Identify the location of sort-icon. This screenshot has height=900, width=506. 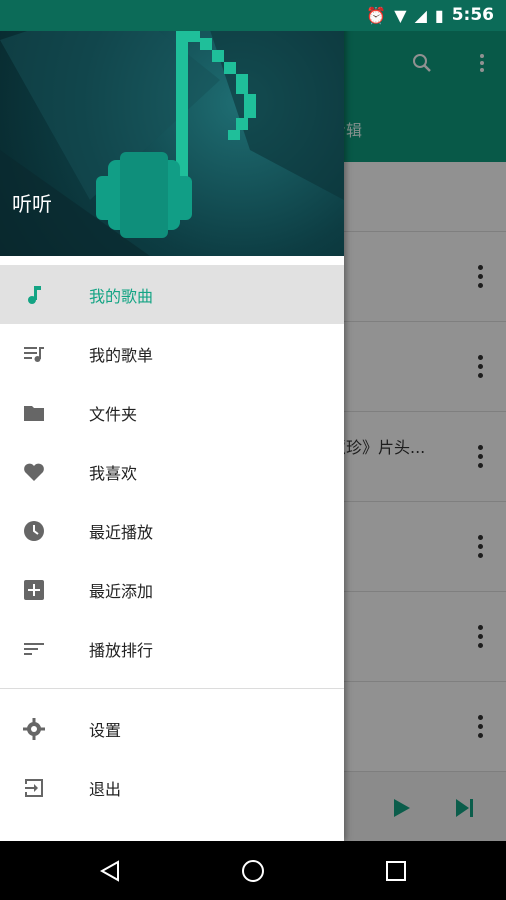
(34, 648).